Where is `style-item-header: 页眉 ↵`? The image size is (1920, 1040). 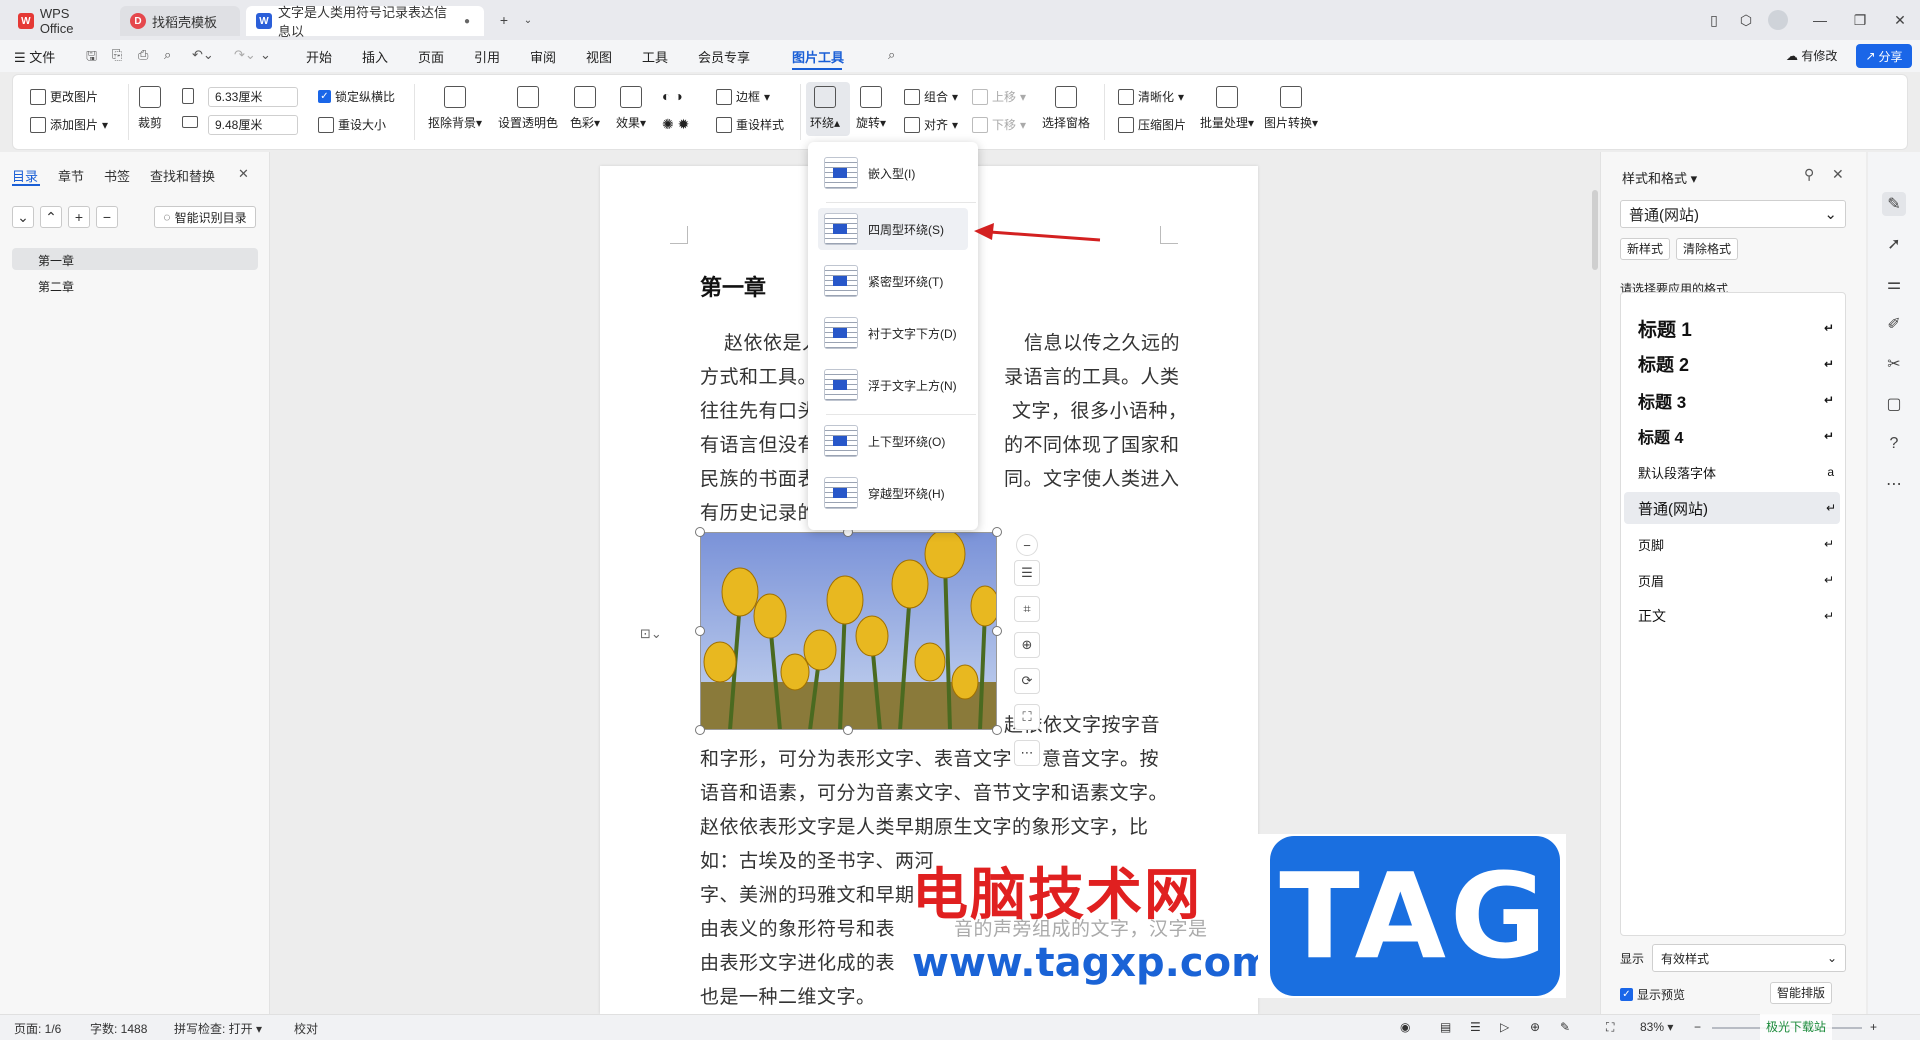 style-item-header: 页眉 ↵ is located at coordinates (1736, 580).